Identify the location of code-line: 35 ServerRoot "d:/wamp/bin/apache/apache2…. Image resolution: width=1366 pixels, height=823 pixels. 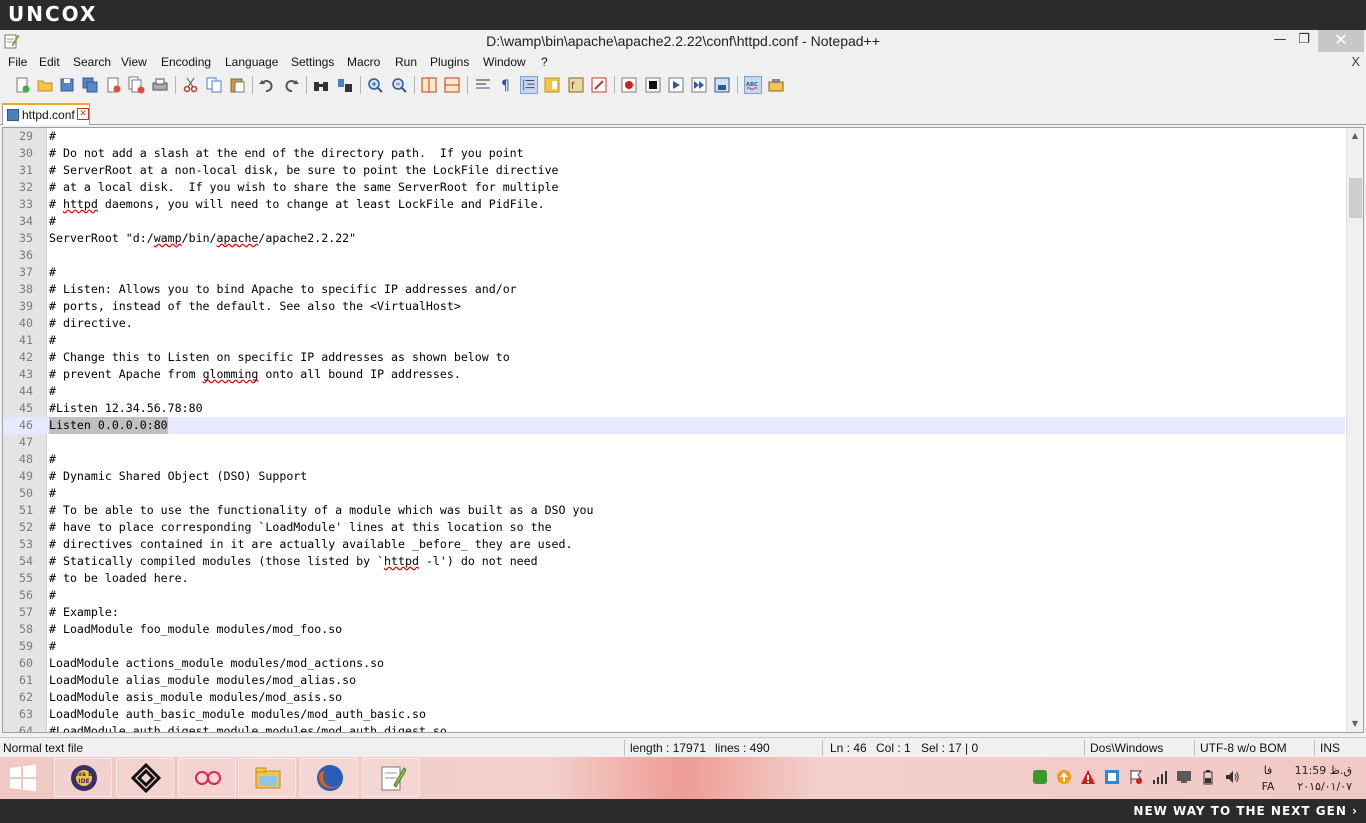
(674, 238).